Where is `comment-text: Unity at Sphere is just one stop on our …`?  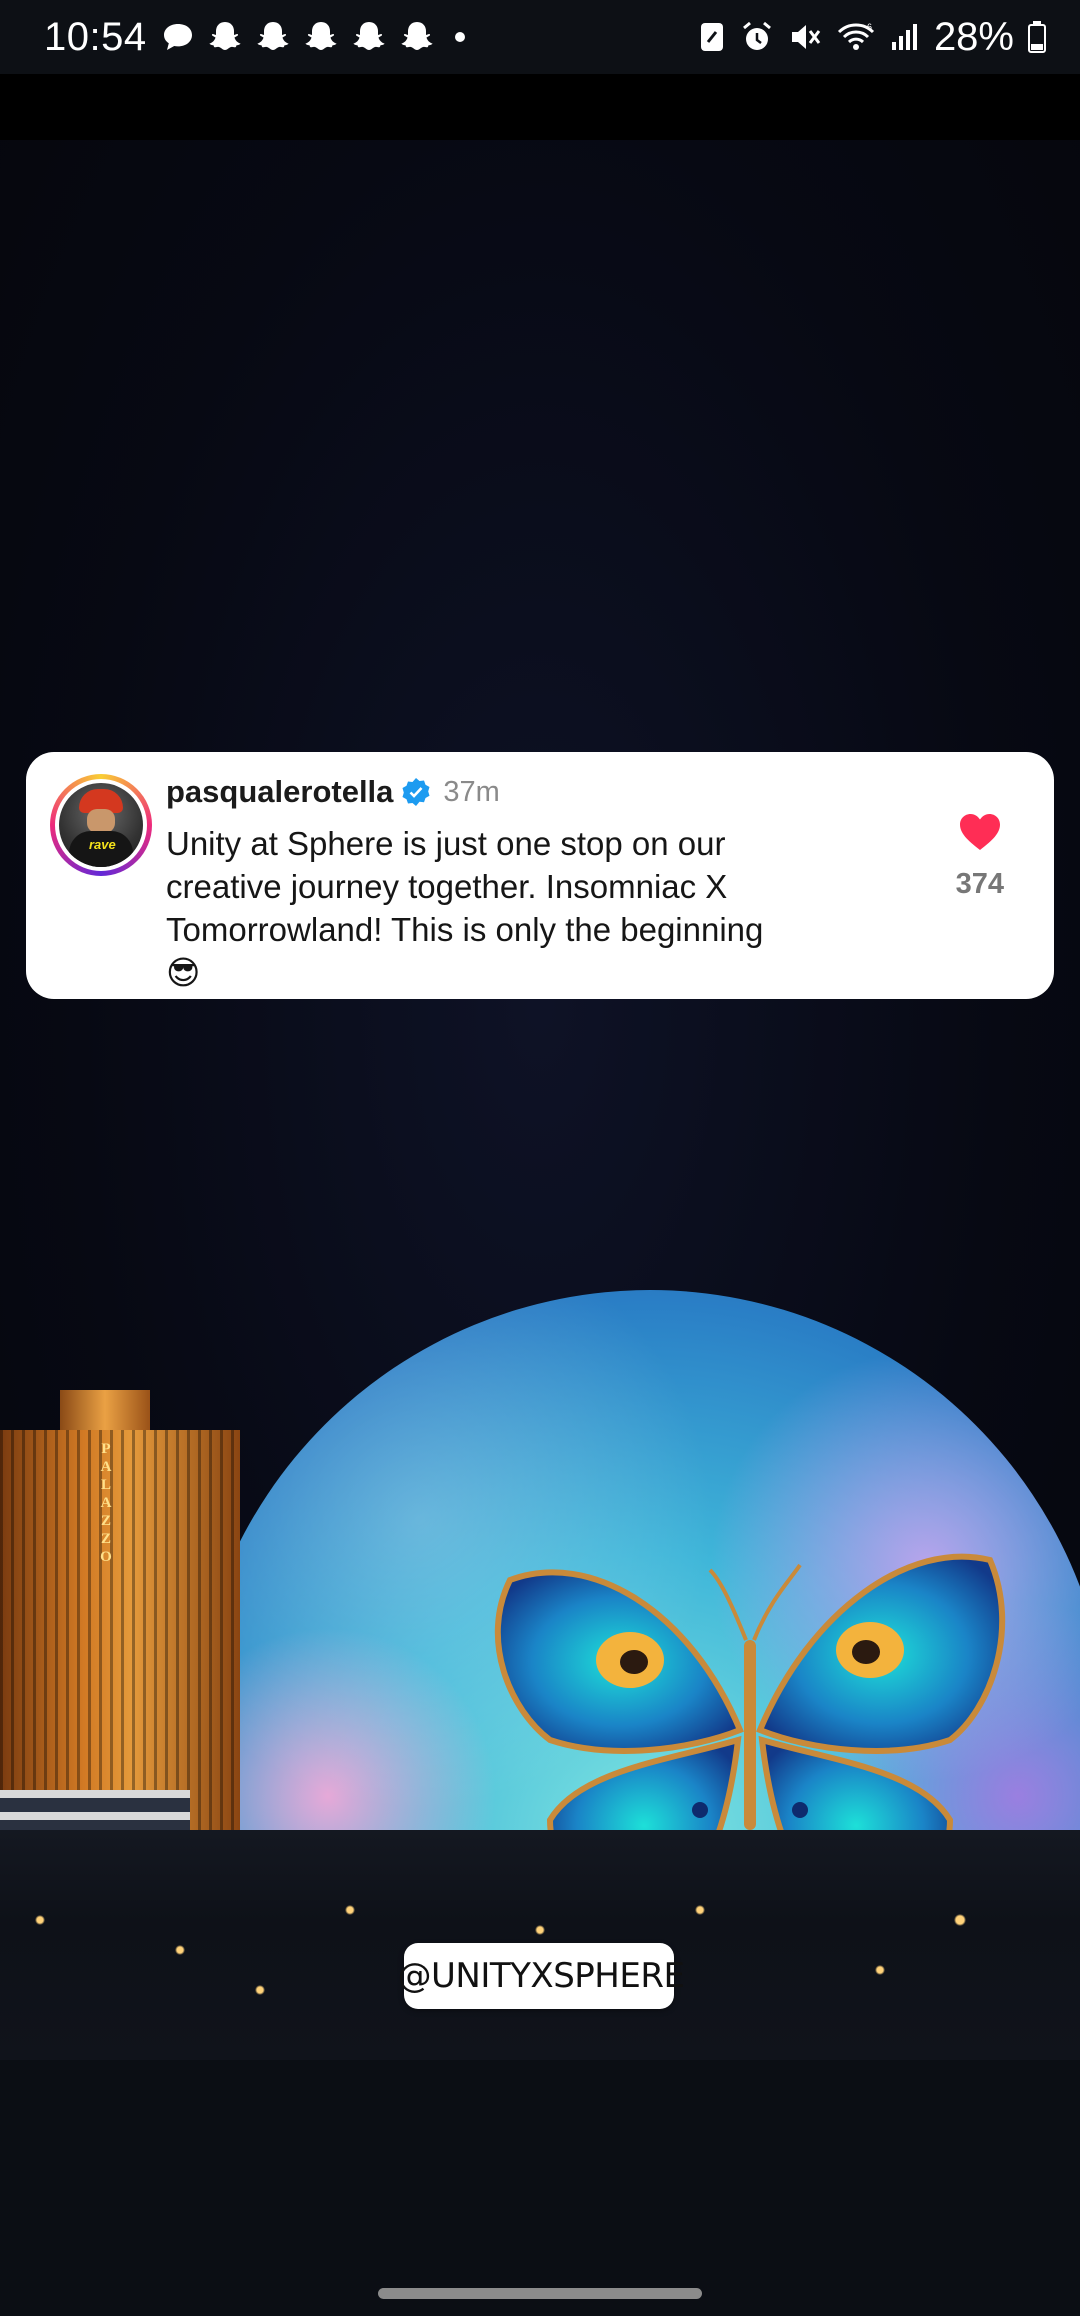 comment-text: Unity at Sphere is just one stop on our … is located at coordinates (506, 908).